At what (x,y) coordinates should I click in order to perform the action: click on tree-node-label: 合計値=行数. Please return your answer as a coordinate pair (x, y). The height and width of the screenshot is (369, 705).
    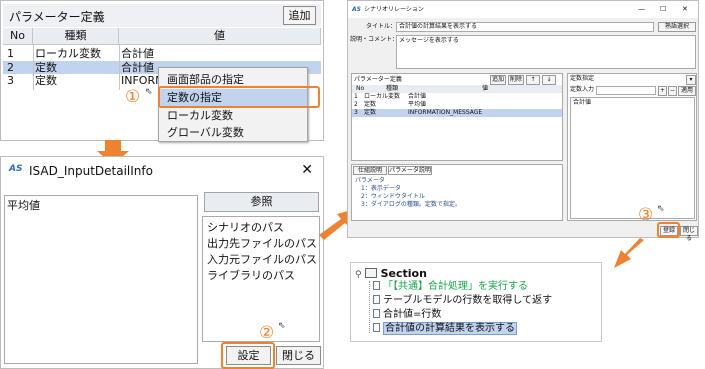
    Looking at the image, I should click on (412, 314).